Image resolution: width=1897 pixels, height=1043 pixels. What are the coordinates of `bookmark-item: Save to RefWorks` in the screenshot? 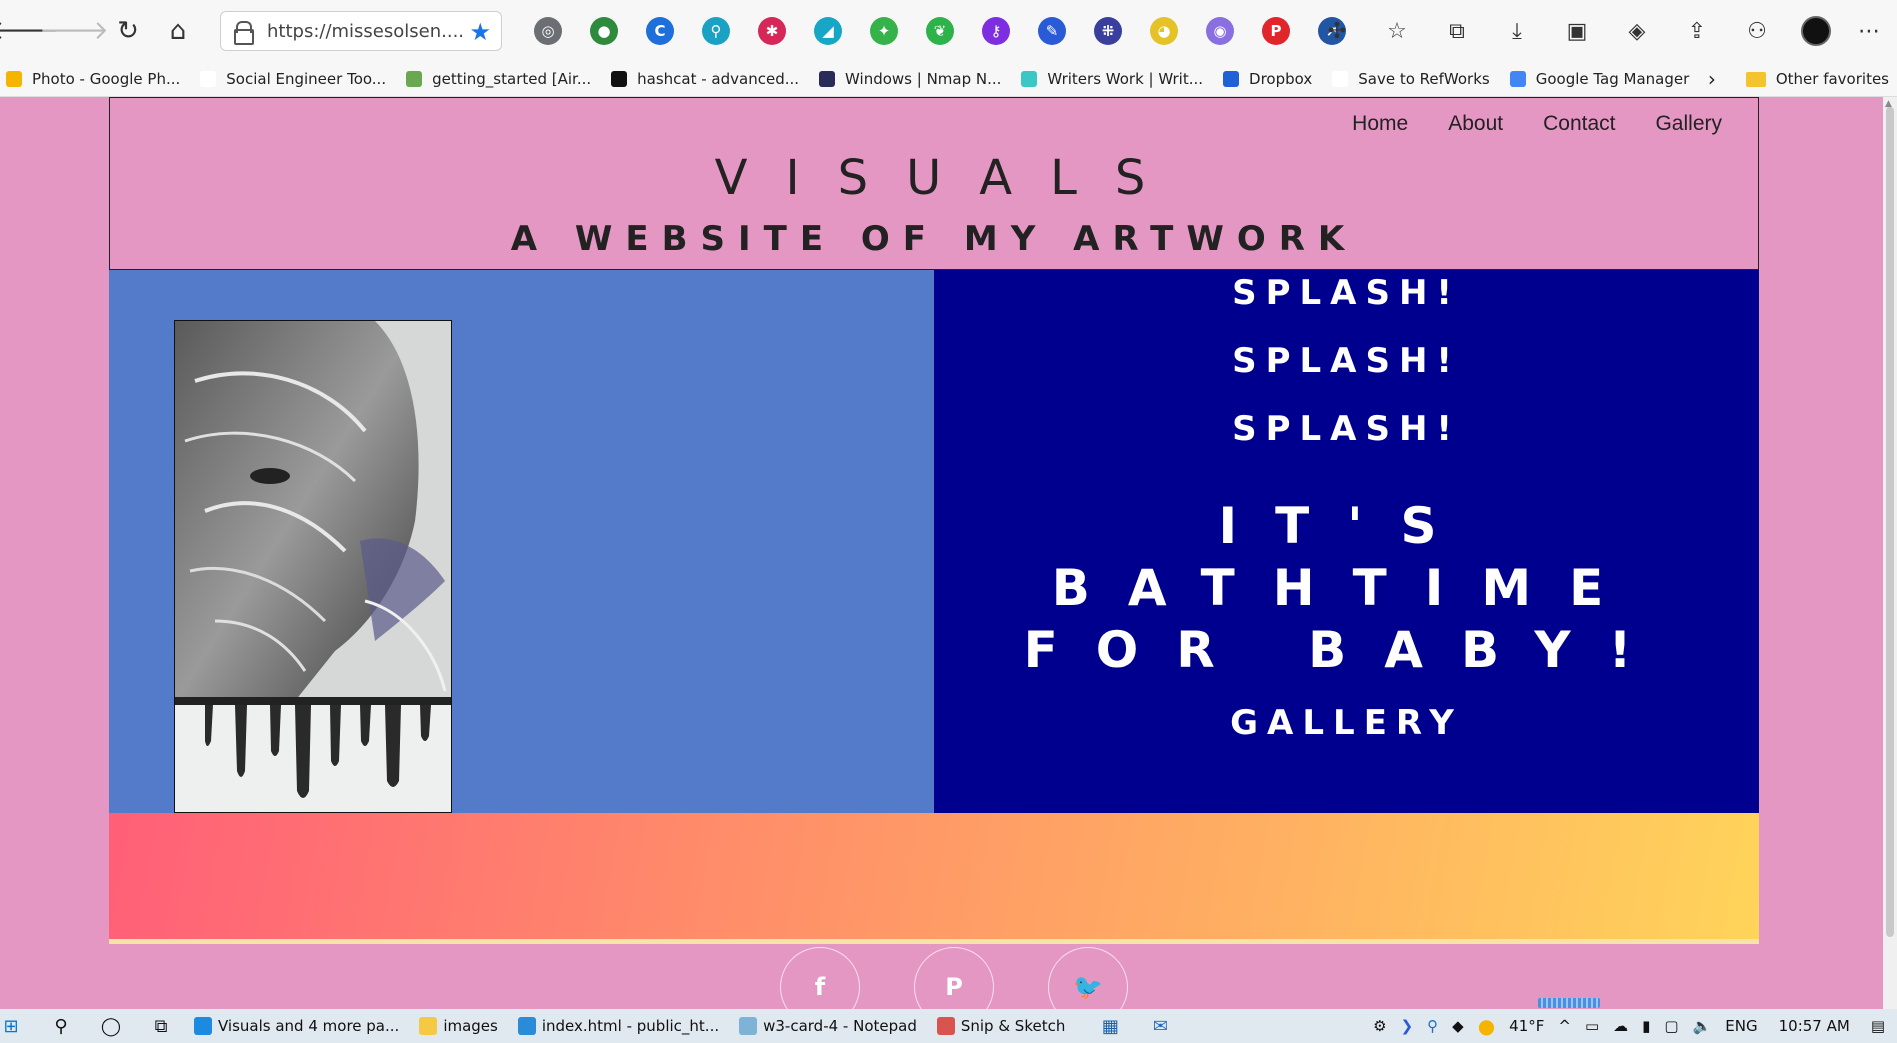 It's located at (1411, 78).